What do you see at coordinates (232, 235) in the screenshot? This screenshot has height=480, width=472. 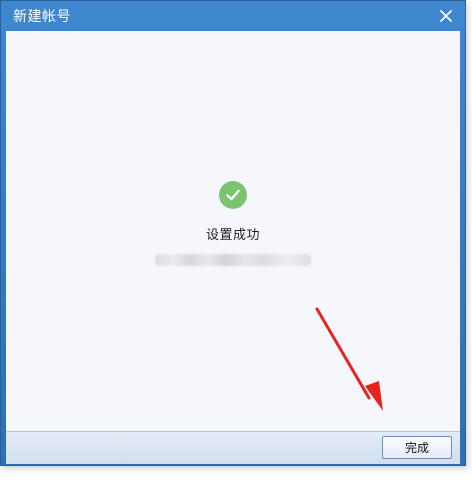 I see `success-message: 设置成功` at bounding box center [232, 235].